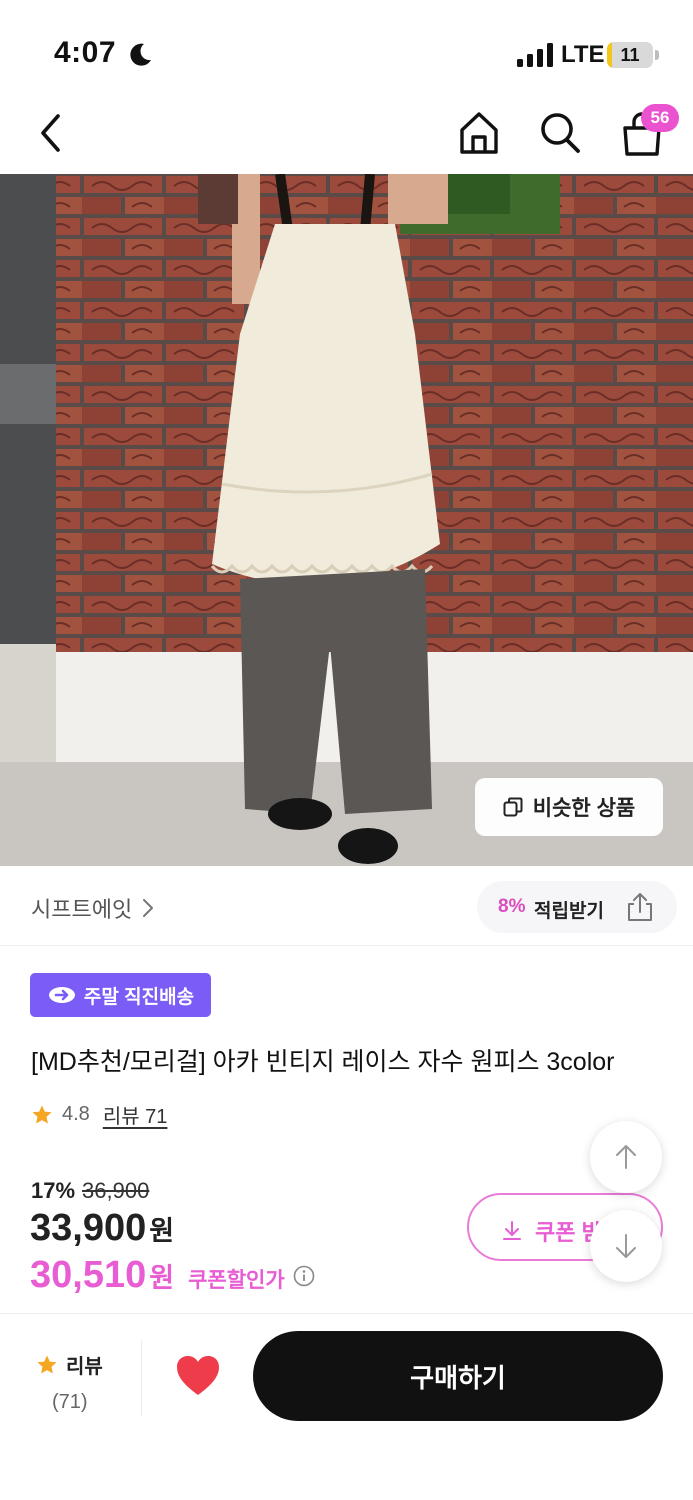 This screenshot has width=693, height=1500. Describe the element at coordinates (85, 52) in the screenshot. I see `status-time: 4:07` at that location.